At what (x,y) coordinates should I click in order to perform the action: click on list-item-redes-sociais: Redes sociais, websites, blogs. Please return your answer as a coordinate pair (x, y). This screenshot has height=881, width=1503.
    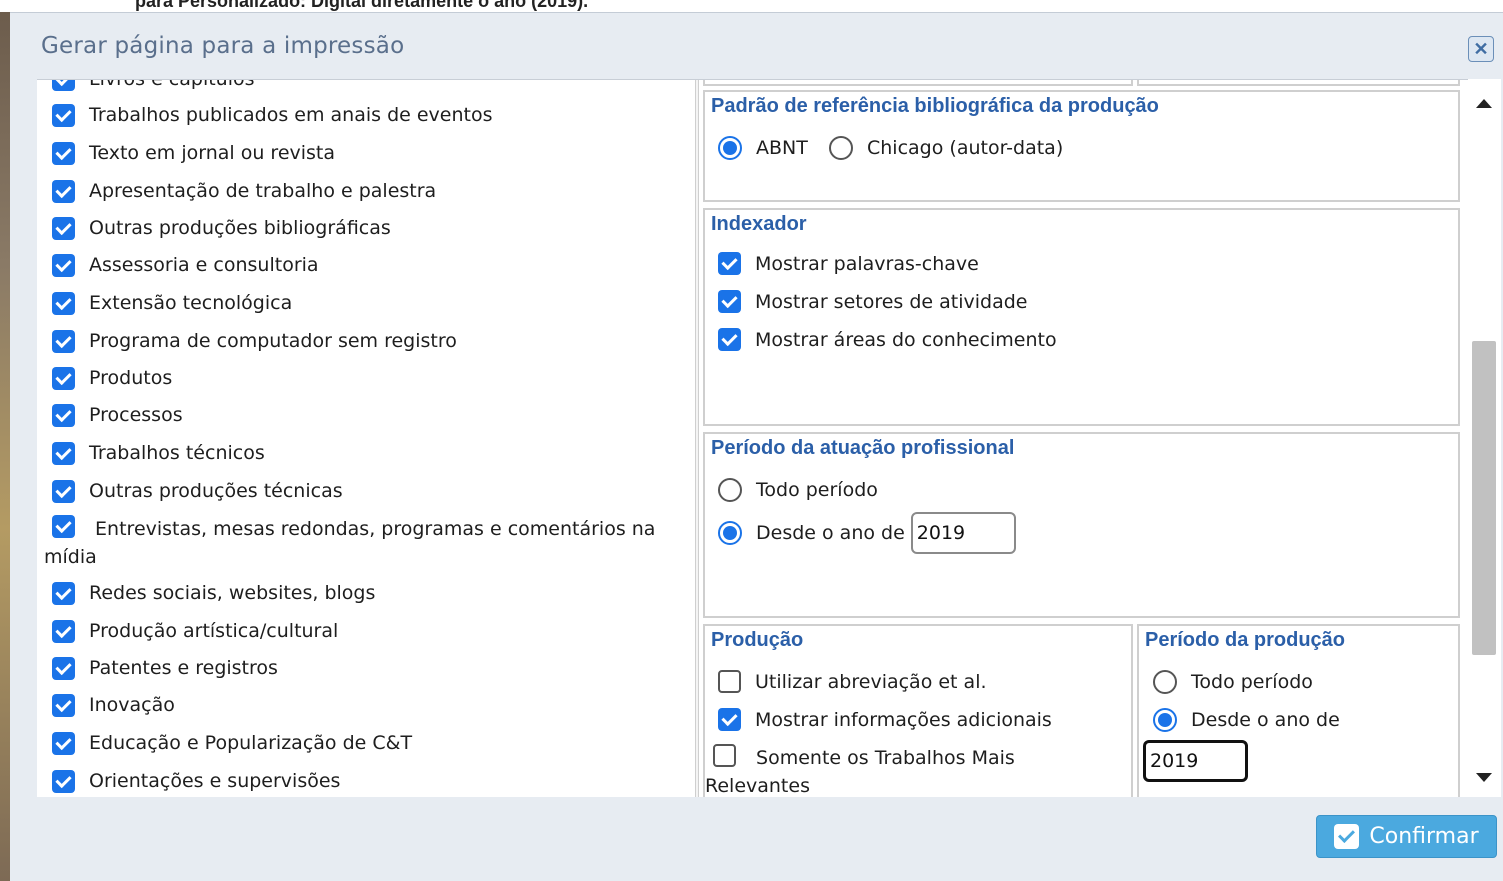
    Looking at the image, I should click on (213, 597).